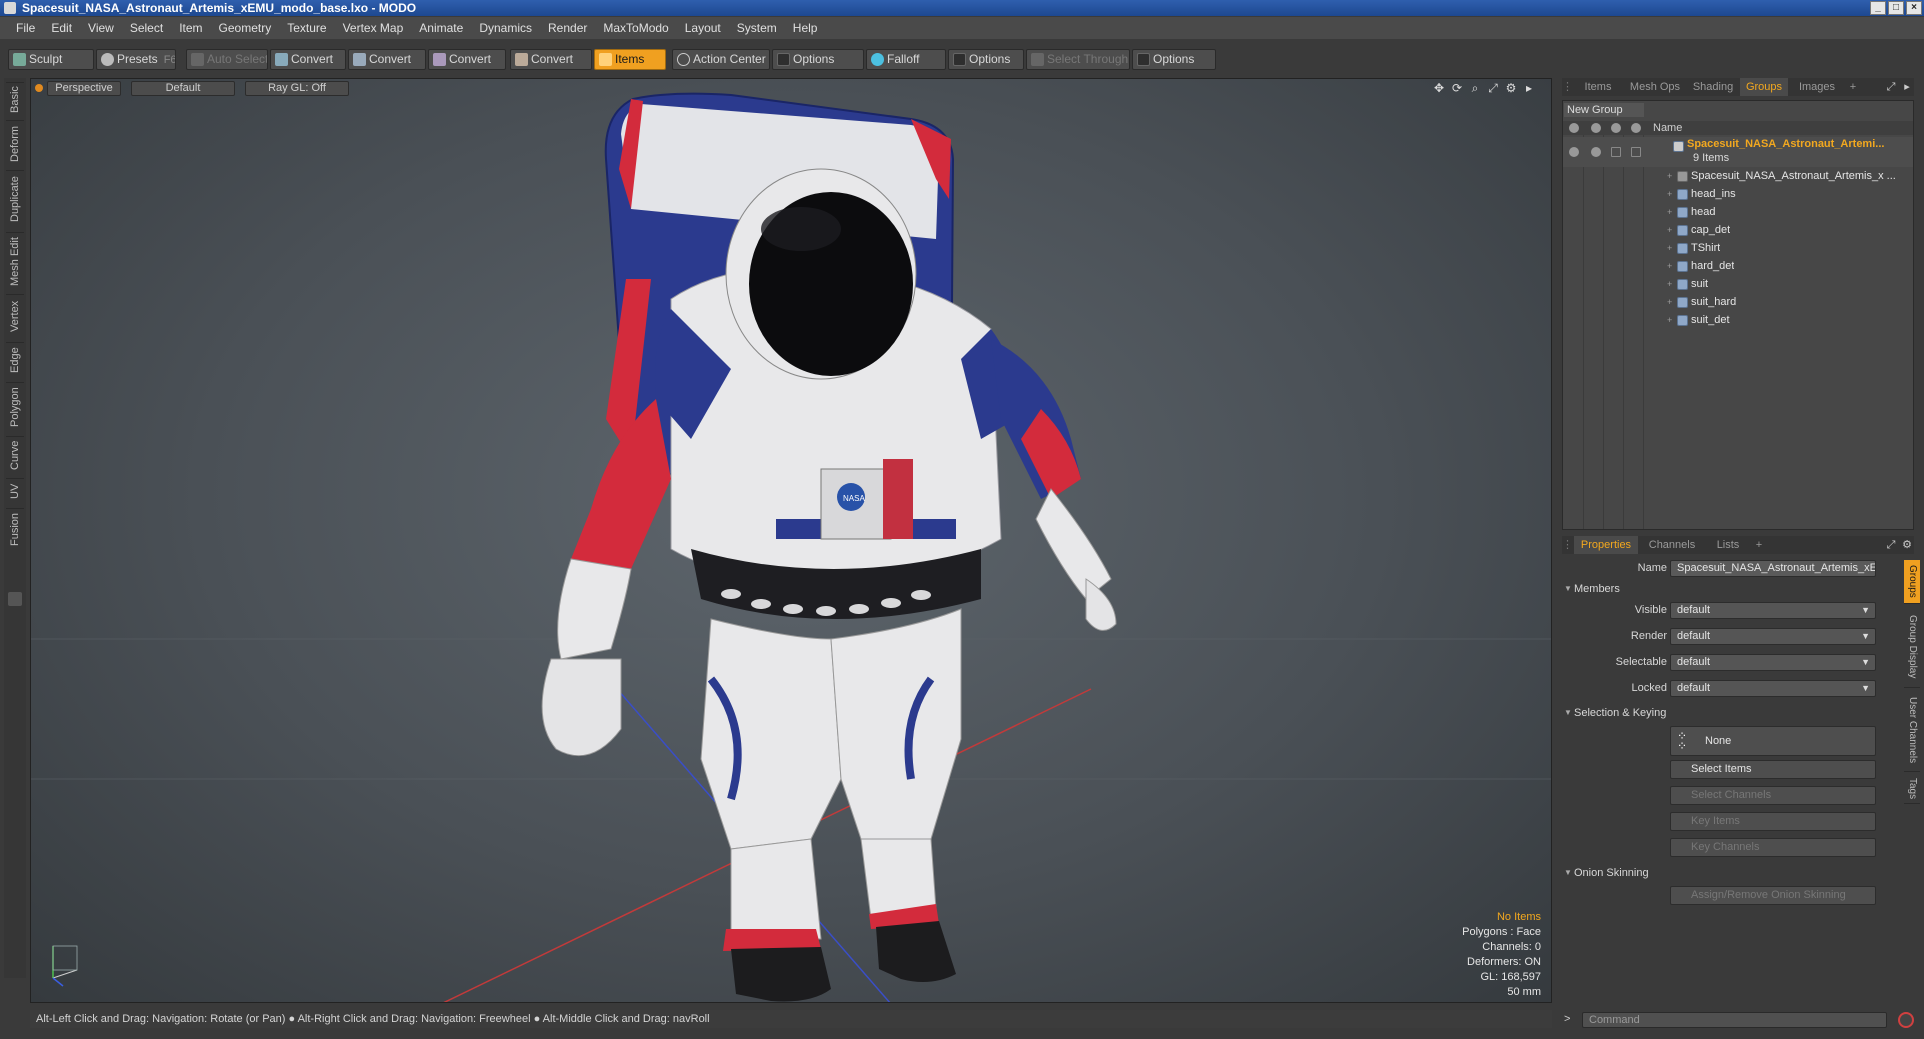  What do you see at coordinates (1606, 545) in the screenshot?
I see `tab-properties: Properties` at bounding box center [1606, 545].